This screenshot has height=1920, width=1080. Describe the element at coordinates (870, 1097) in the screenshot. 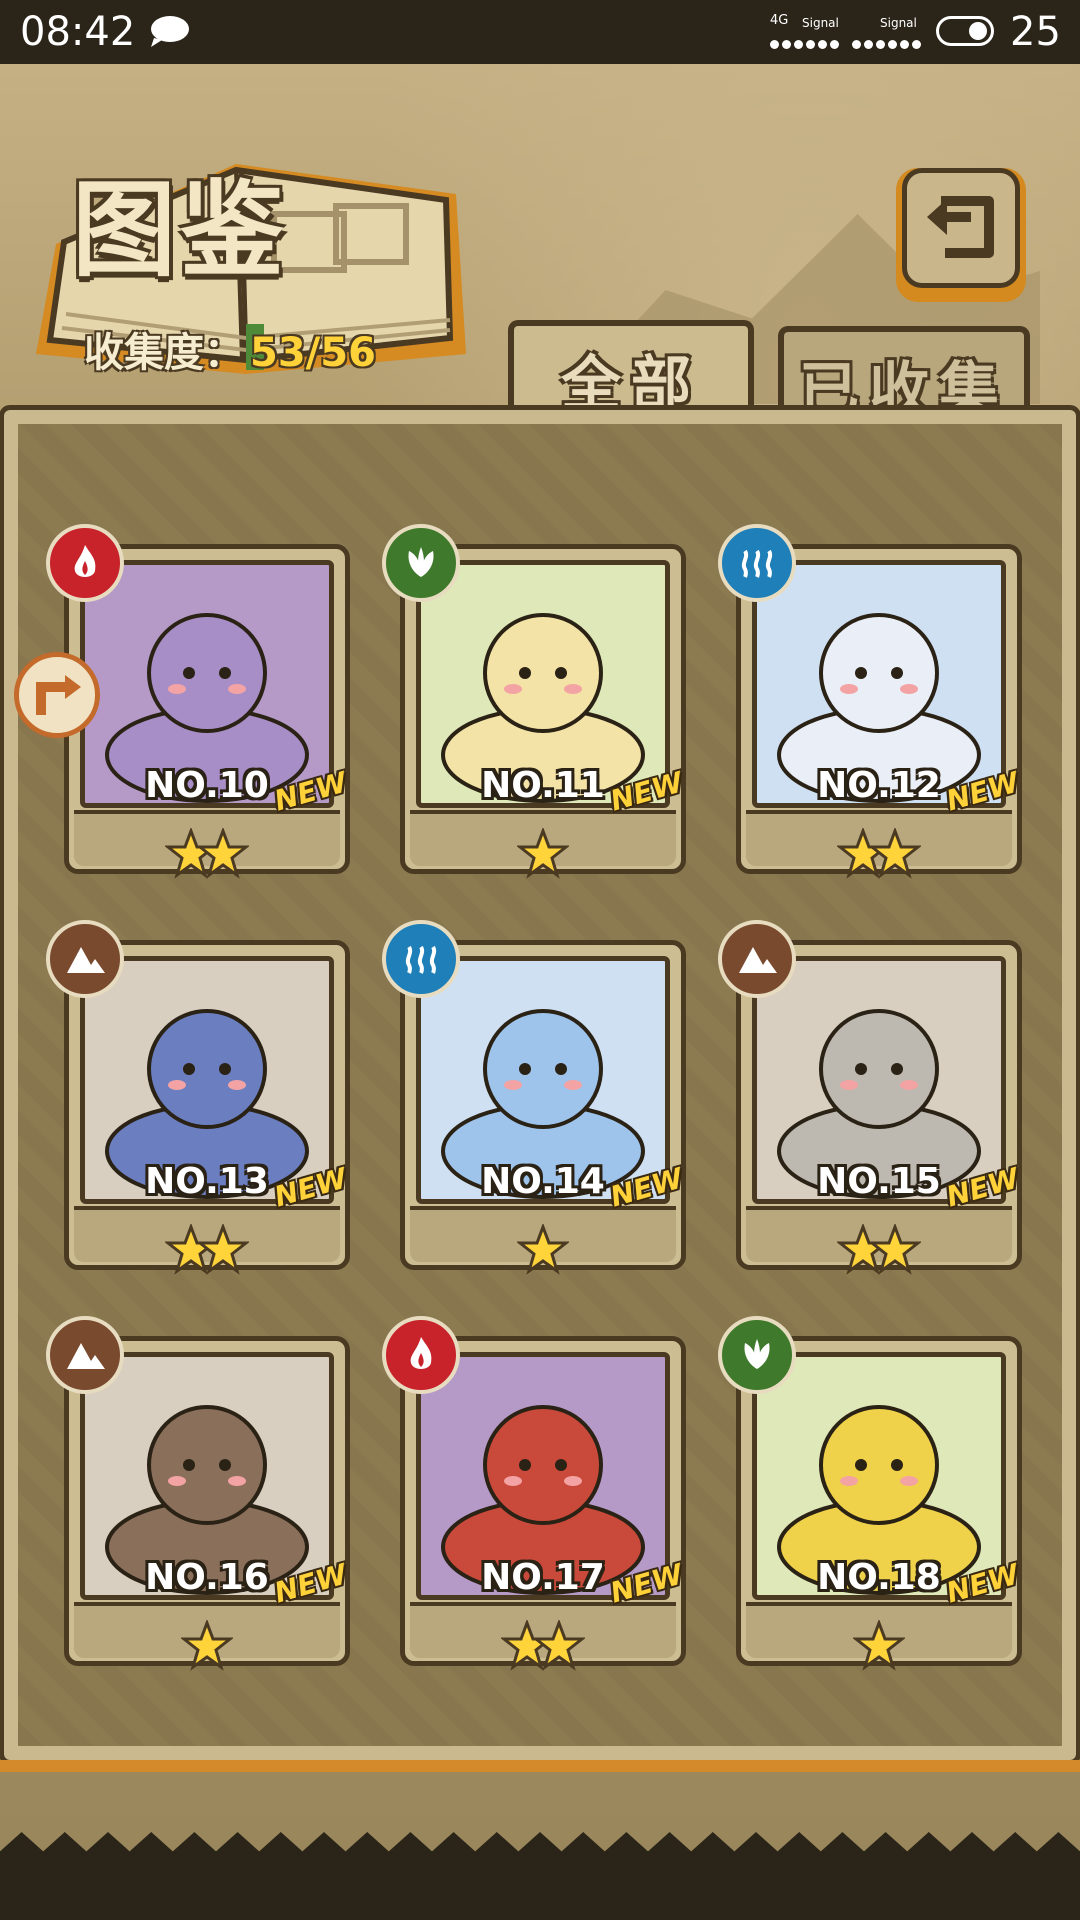

I see `monster-card: NO.15 NEW` at that location.